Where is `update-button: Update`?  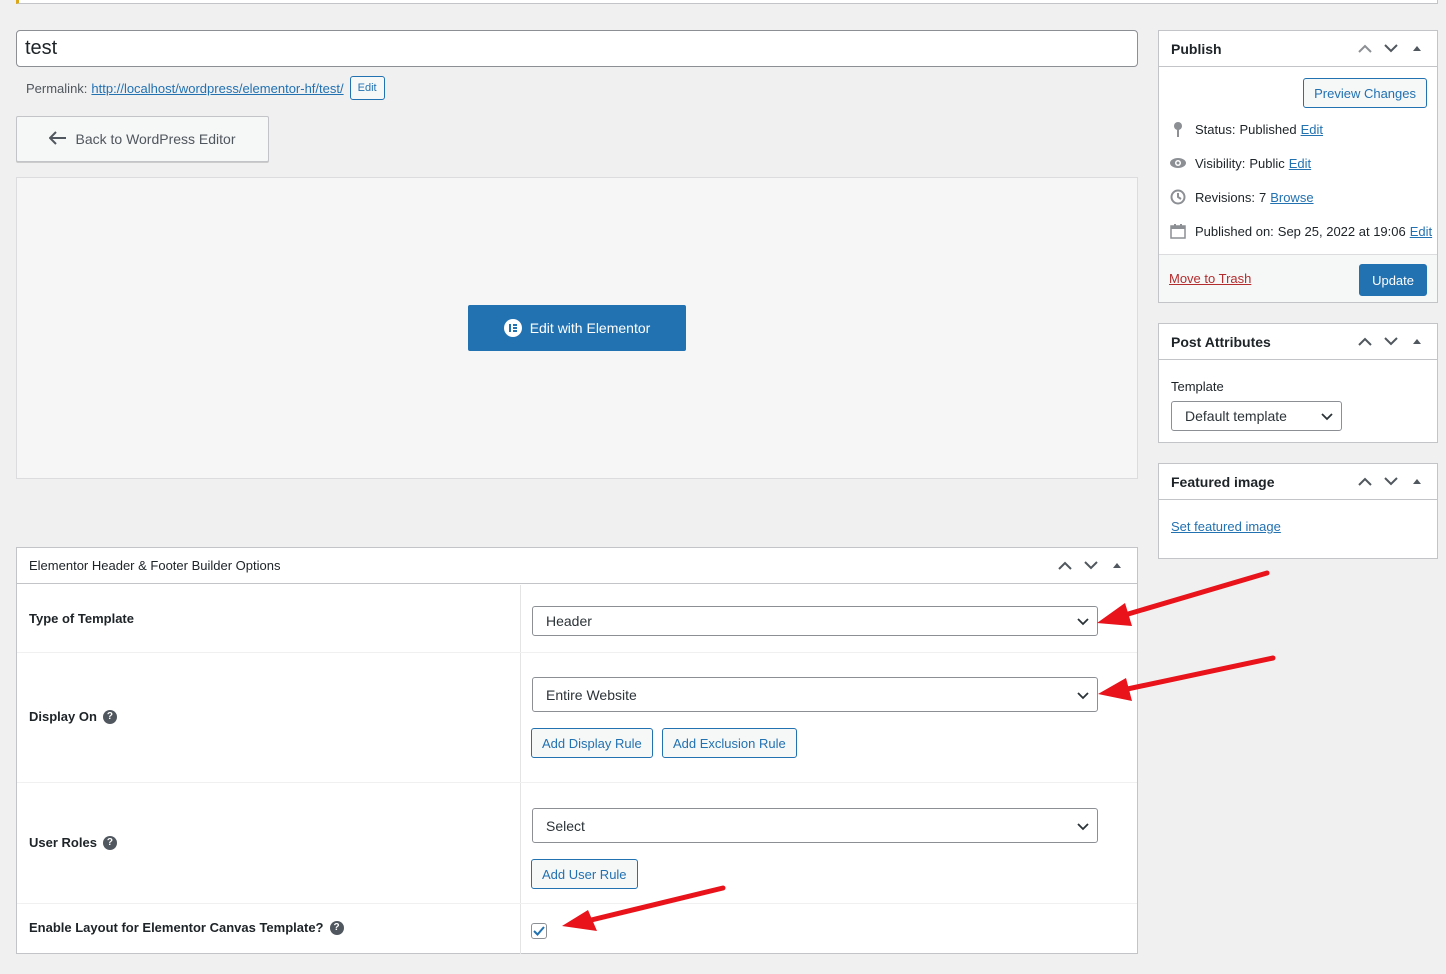
update-button: Update is located at coordinates (1393, 280).